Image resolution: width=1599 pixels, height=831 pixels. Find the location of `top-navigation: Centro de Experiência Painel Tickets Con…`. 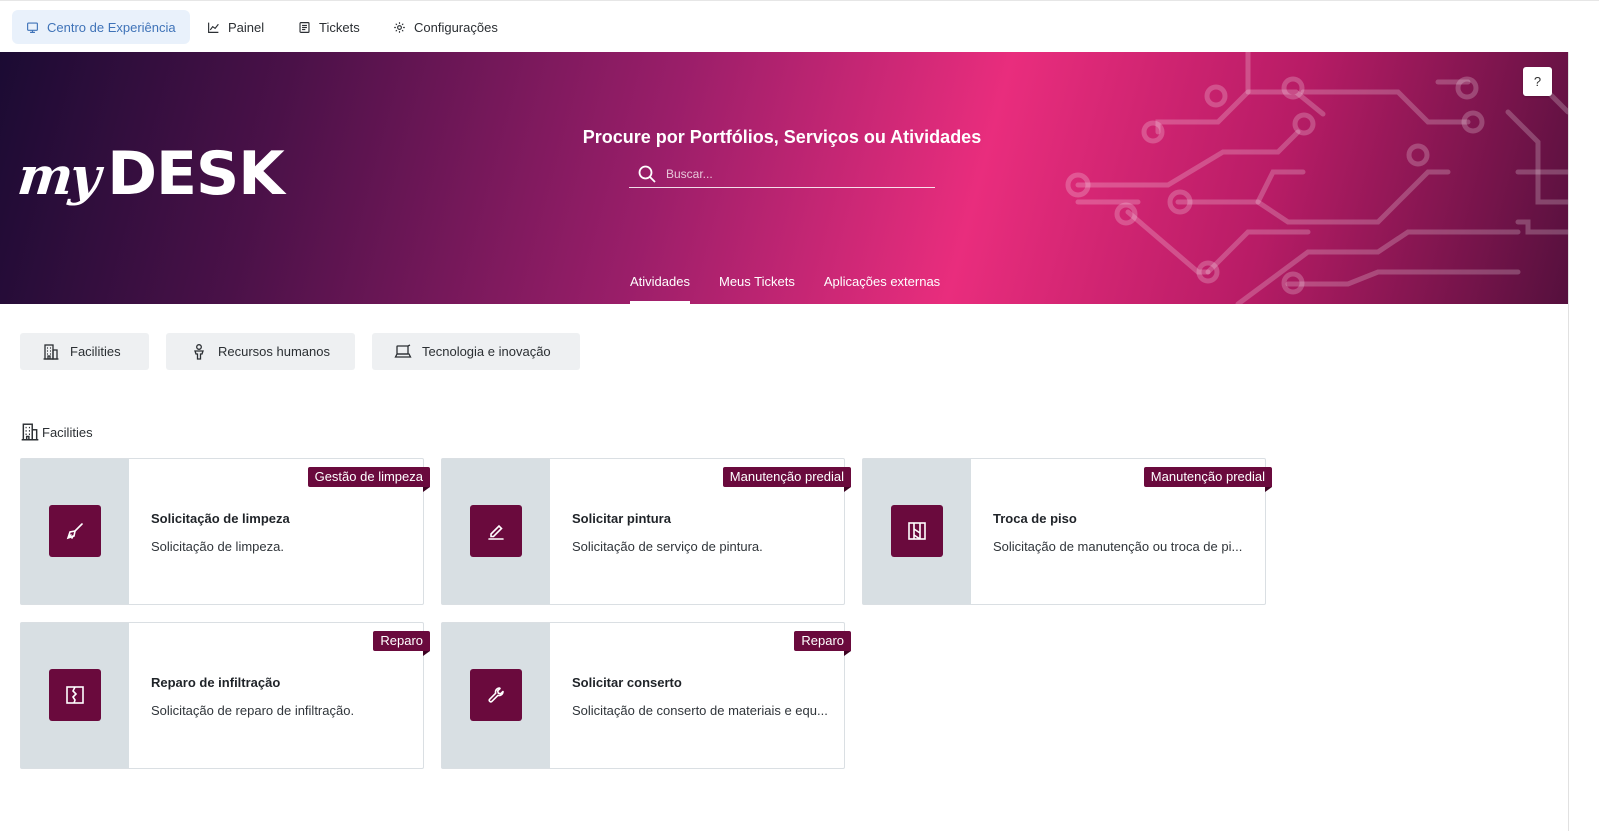

top-navigation: Centro de Experiência Painel Tickets Con… is located at coordinates (799, 26).